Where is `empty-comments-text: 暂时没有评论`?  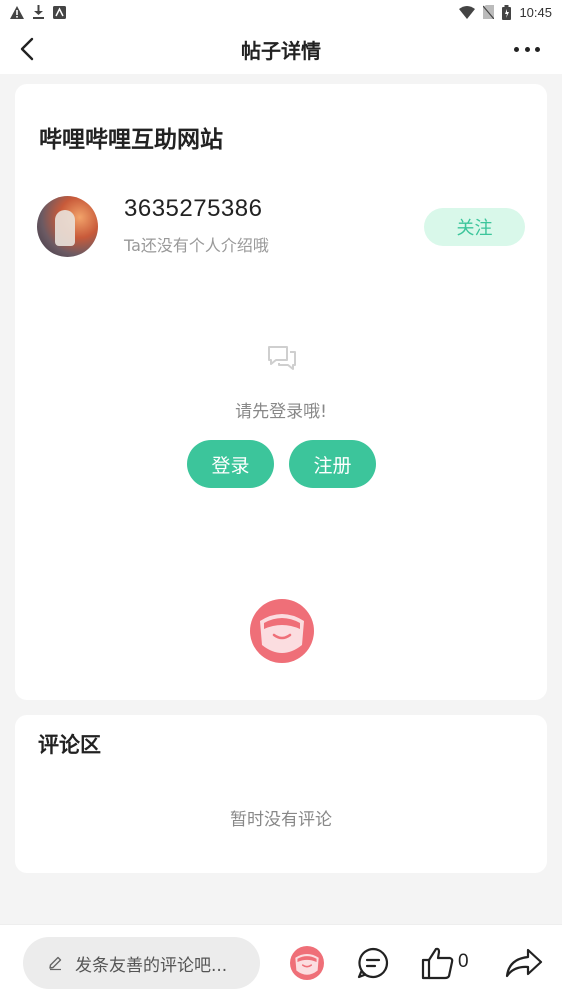 empty-comments-text: 暂时没有评论 is located at coordinates (281, 820).